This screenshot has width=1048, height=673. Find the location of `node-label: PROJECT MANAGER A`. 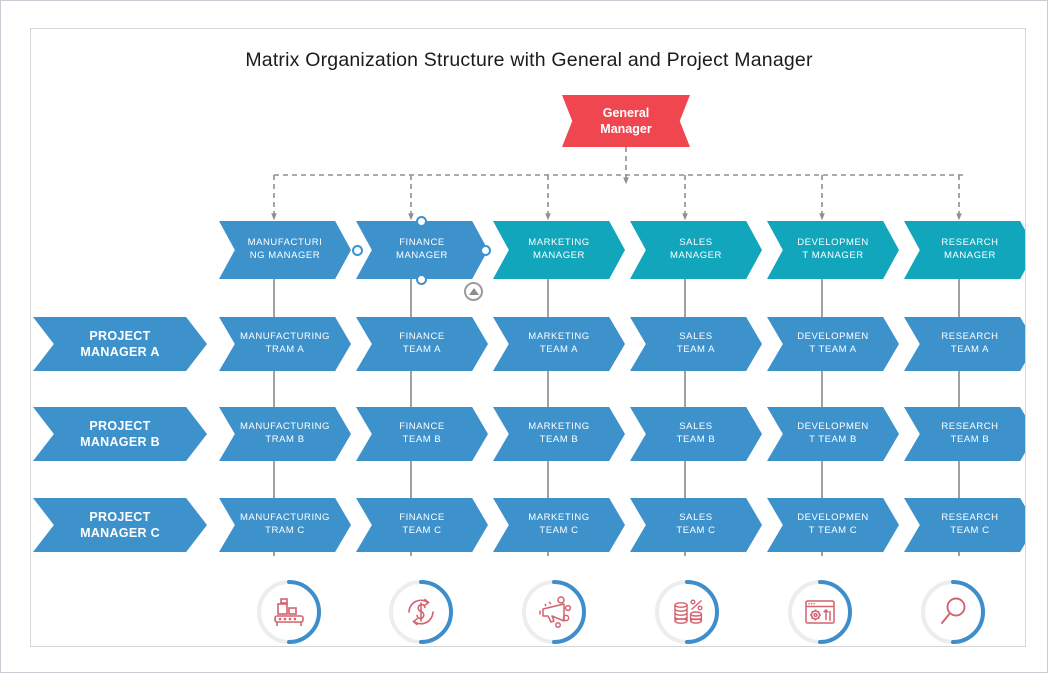

node-label: PROJECT MANAGER A is located at coordinates (120, 344).